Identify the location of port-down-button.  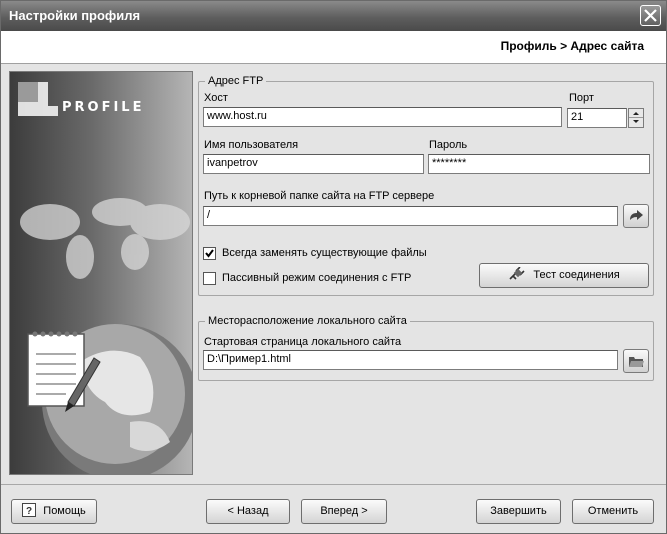
(636, 122).